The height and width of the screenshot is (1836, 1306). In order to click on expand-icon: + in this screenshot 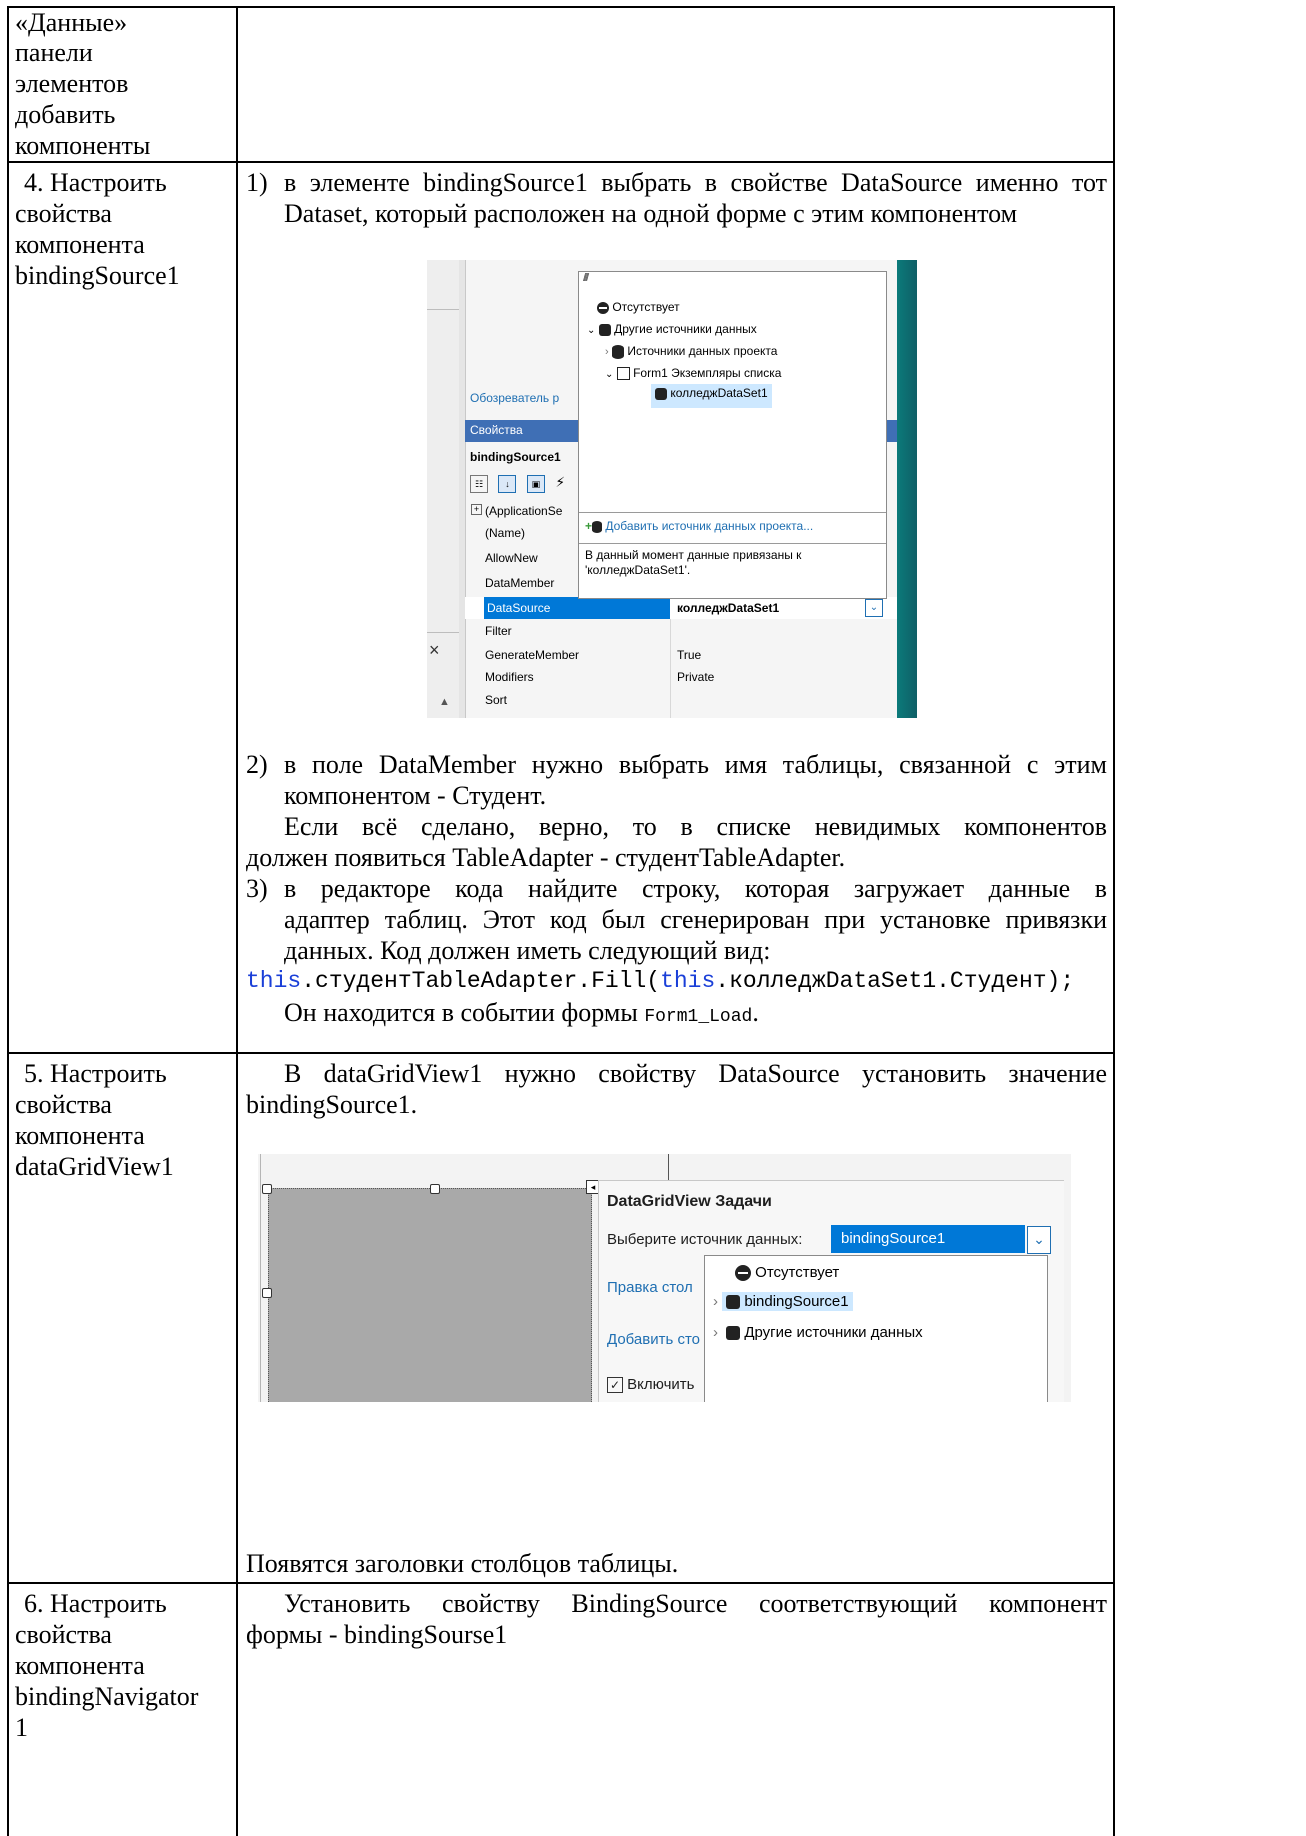, I will do `click(476, 509)`.